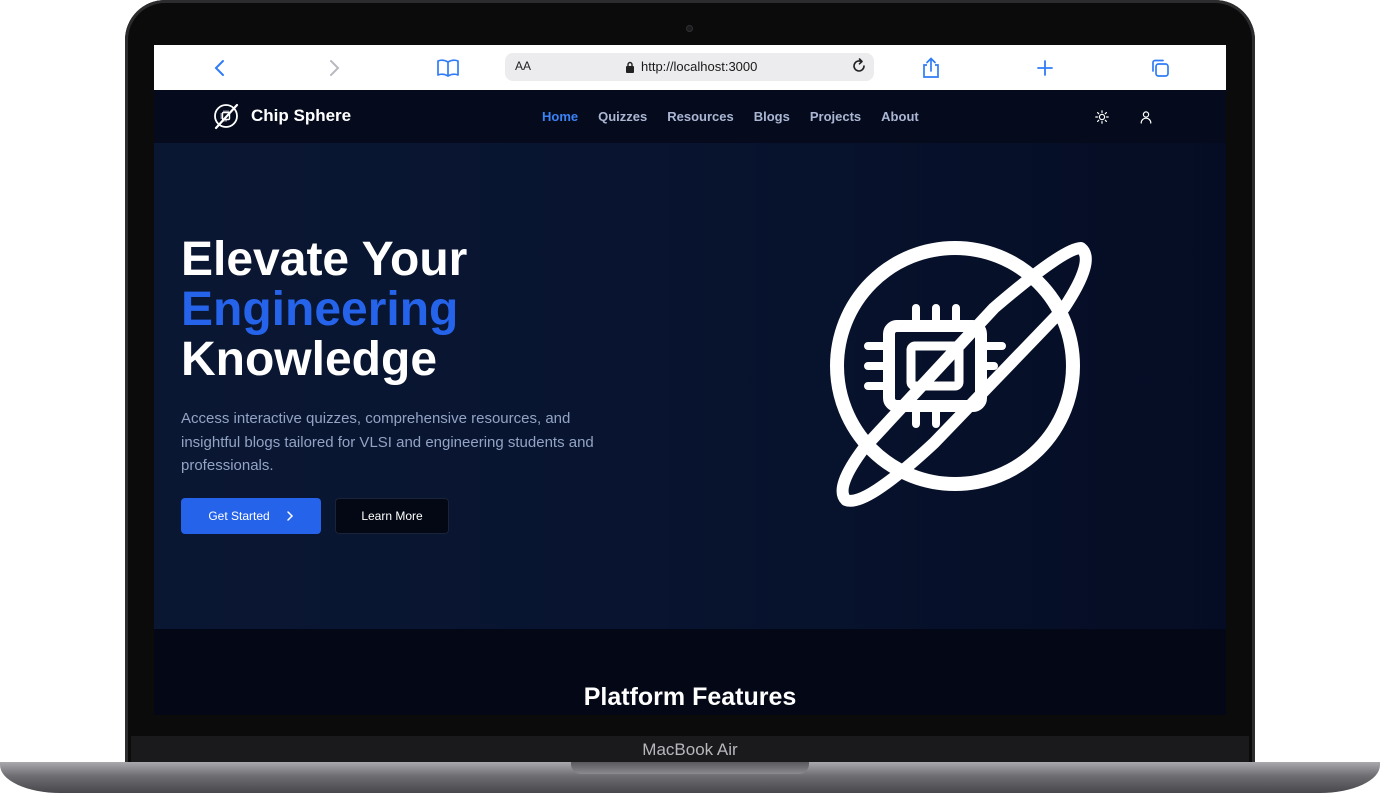 Image resolution: width=1380 pixels, height=793 pixels. What do you see at coordinates (900, 116) in the screenshot?
I see `nav-link-about: About` at bounding box center [900, 116].